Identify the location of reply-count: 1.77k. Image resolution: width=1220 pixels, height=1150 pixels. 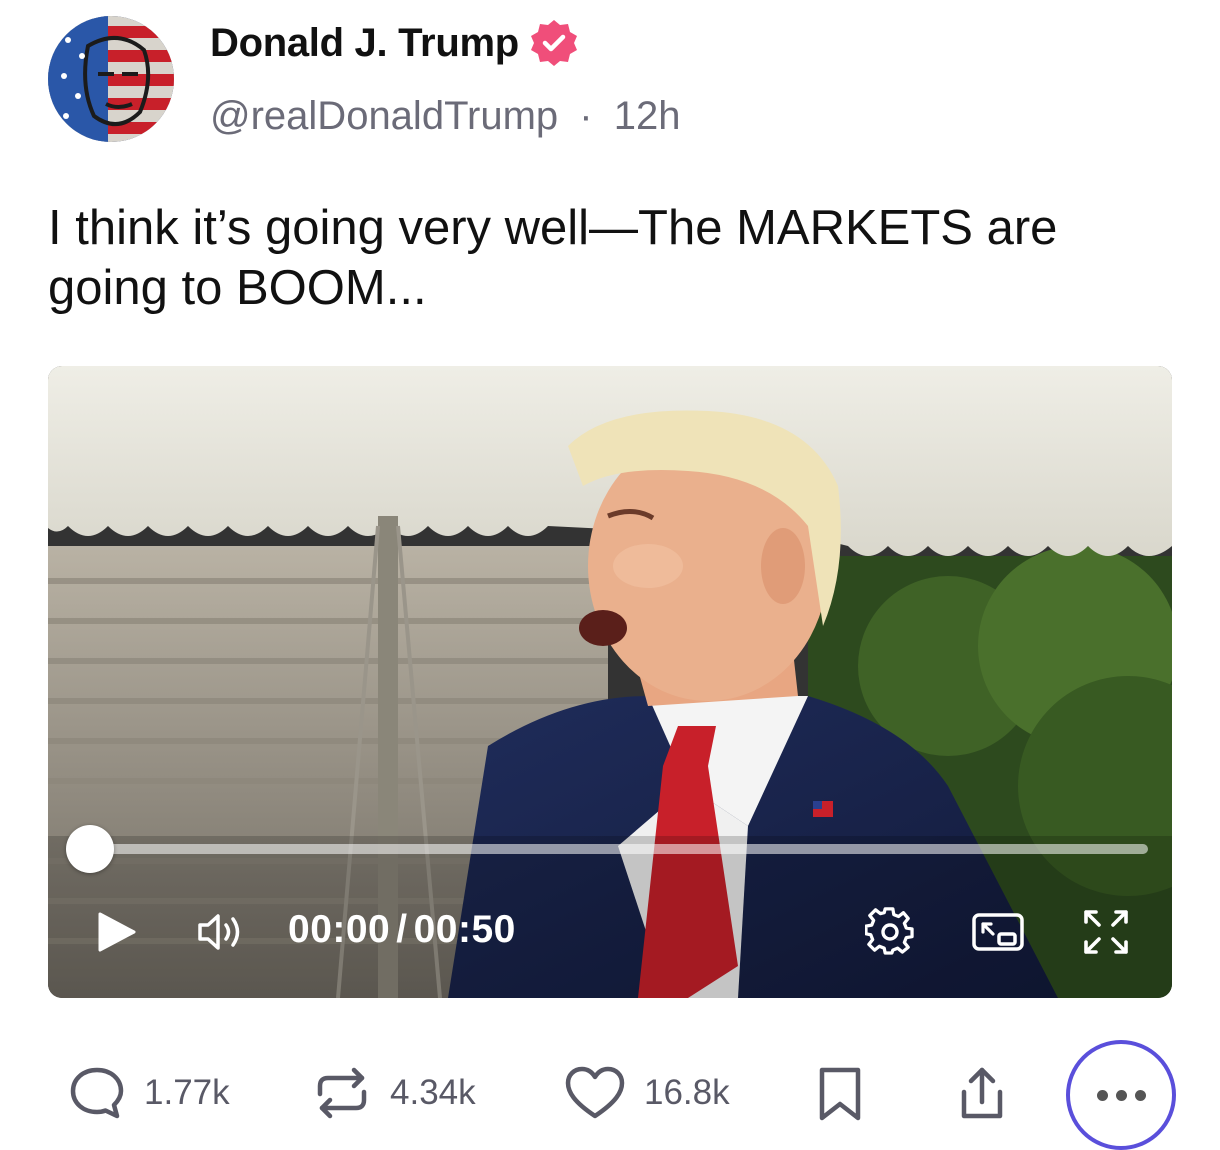
(187, 1092).